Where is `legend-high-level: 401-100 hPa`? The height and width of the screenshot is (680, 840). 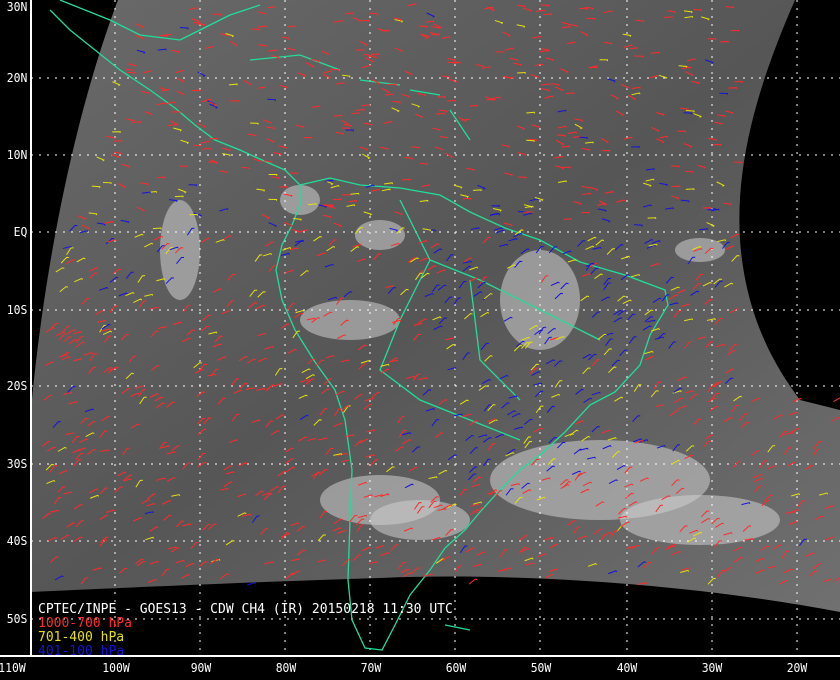
legend-high-level: 401-100 hPa is located at coordinates (81, 651).